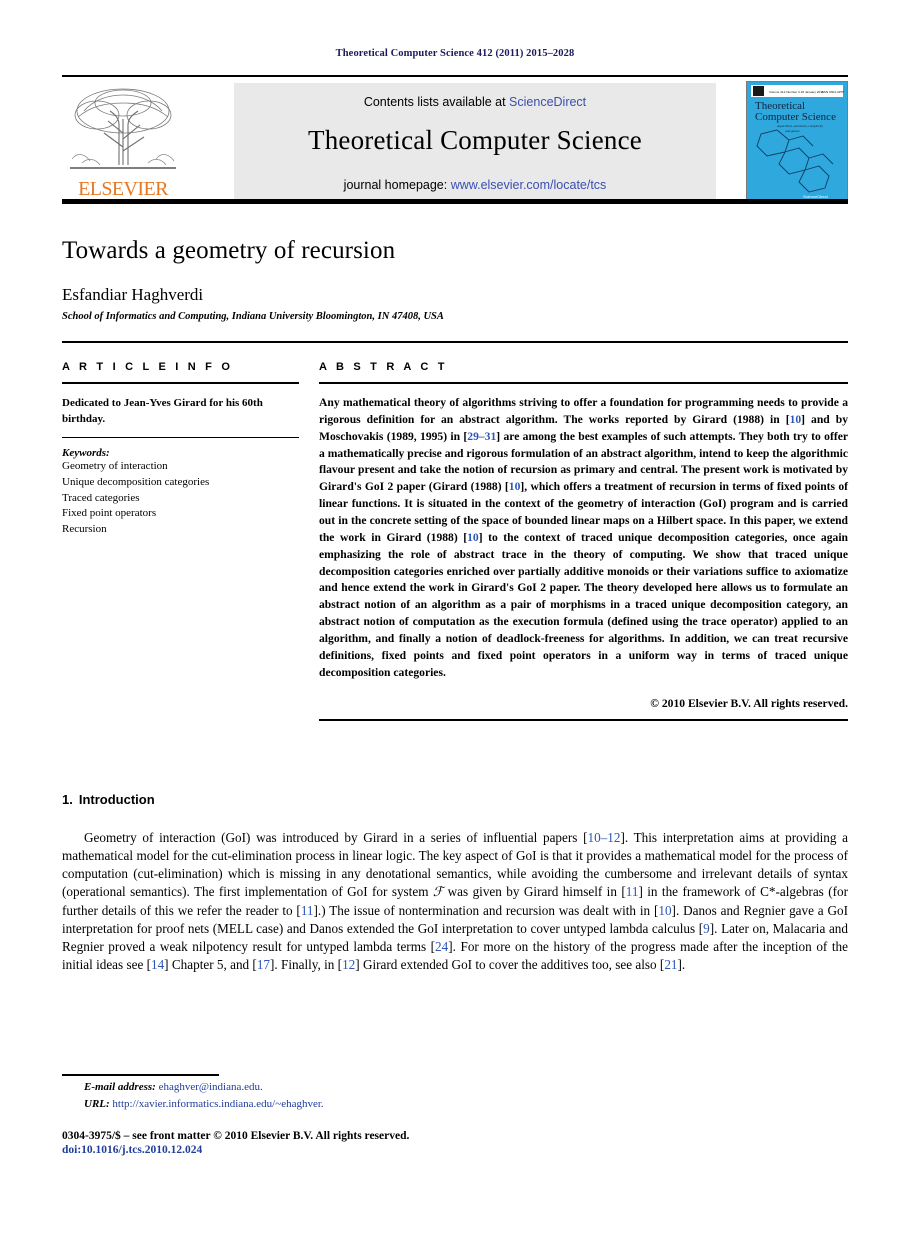  What do you see at coordinates (438, 892) in the screenshot?
I see `system-f-symbol: ℱ` at bounding box center [438, 892].